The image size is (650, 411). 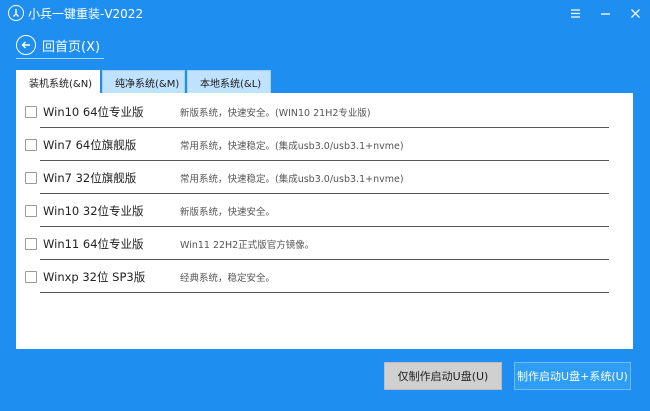 What do you see at coordinates (93, 244) in the screenshot?
I see `system-name: Win11 64位专业版` at bounding box center [93, 244].